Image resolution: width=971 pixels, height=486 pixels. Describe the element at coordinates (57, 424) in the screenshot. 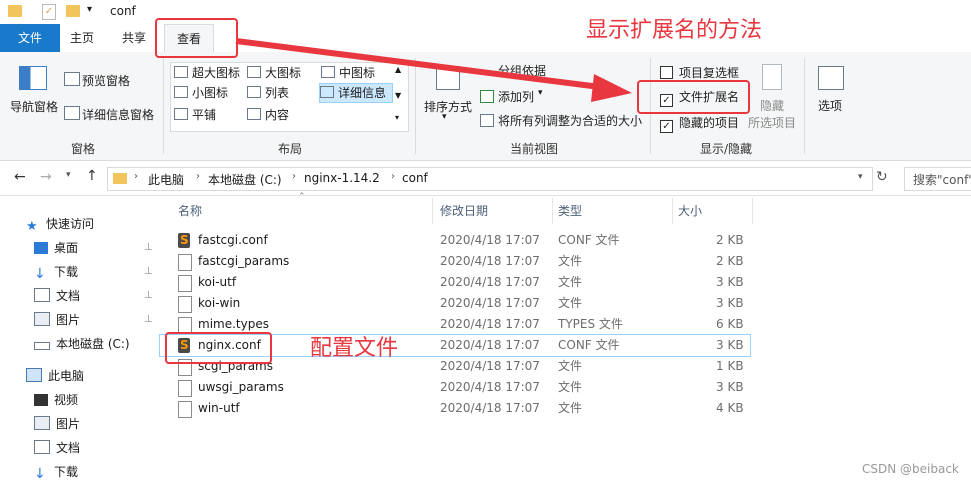

I see `nav-item-pictures-pc: 图片` at that location.